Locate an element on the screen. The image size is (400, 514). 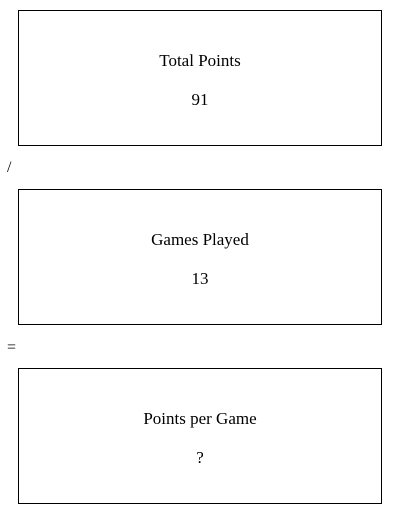
card-title: Games Played is located at coordinates (200, 239).